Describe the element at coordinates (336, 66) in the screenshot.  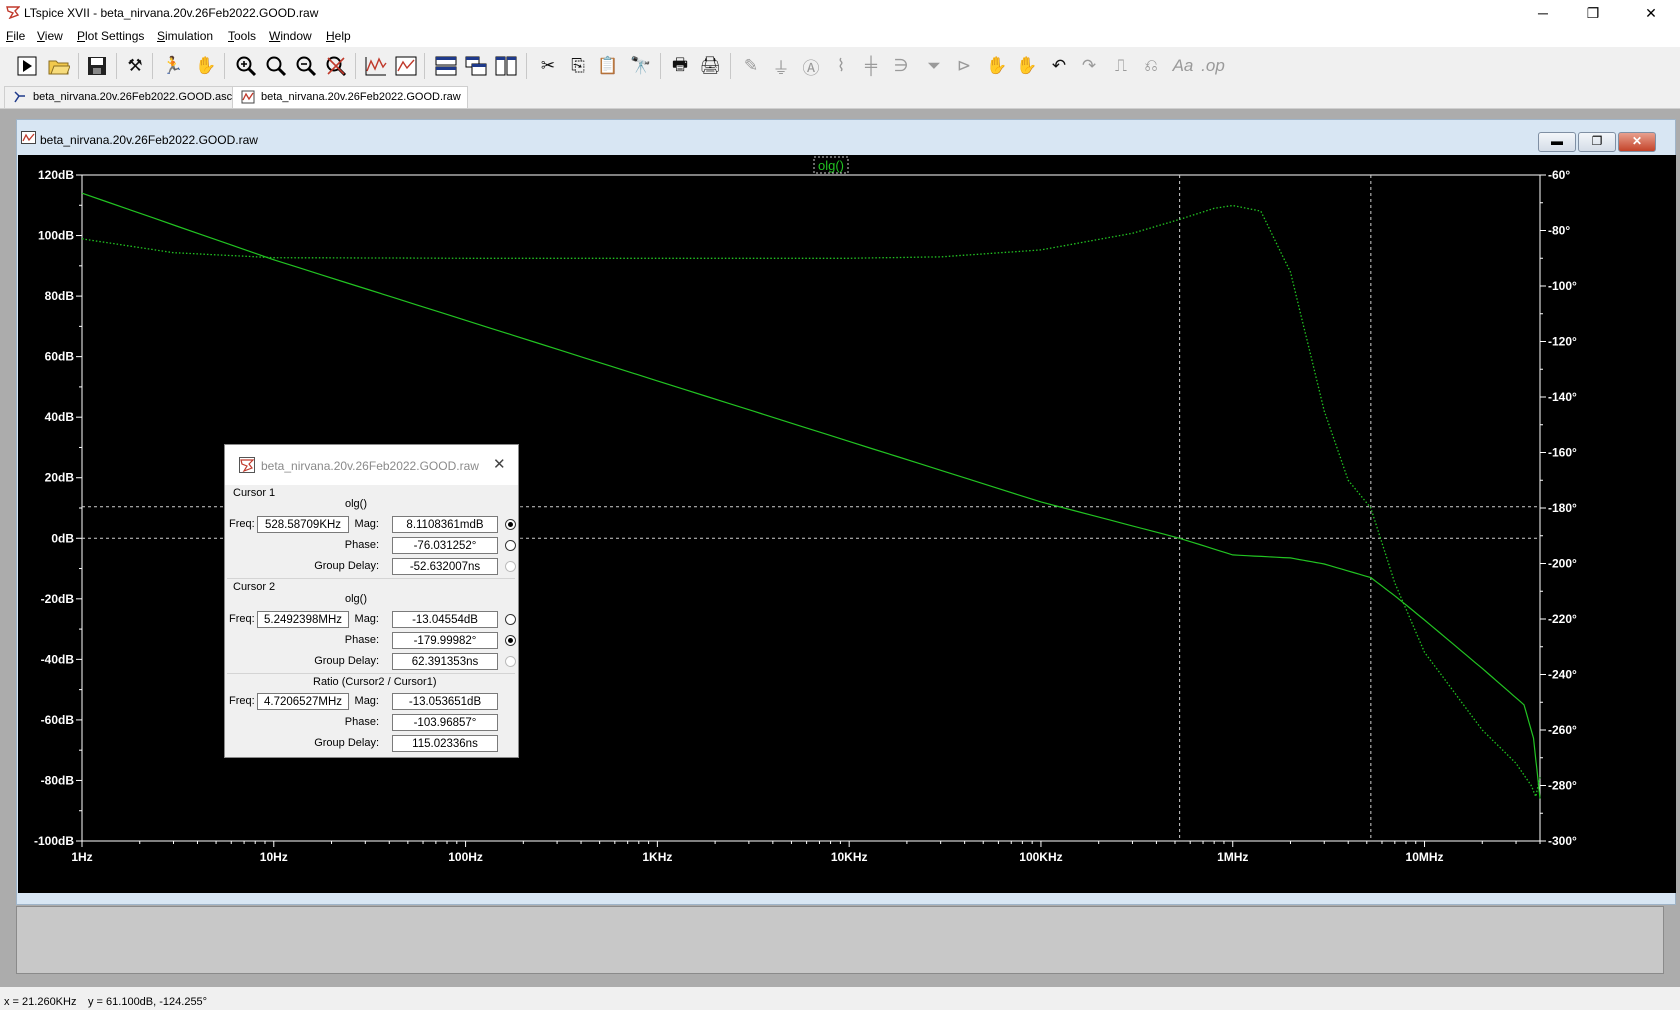
I see `zoom-fit-icon` at that location.